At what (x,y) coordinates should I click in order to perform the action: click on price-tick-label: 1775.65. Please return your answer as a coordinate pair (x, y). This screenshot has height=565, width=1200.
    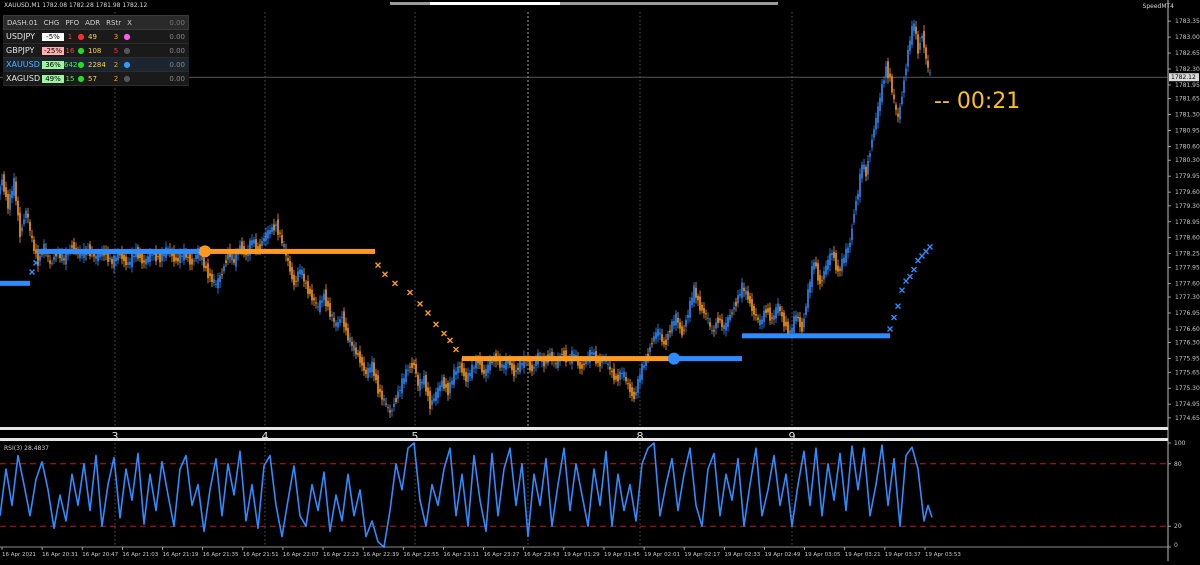
    Looking at the image, I should click on (1187, 372).